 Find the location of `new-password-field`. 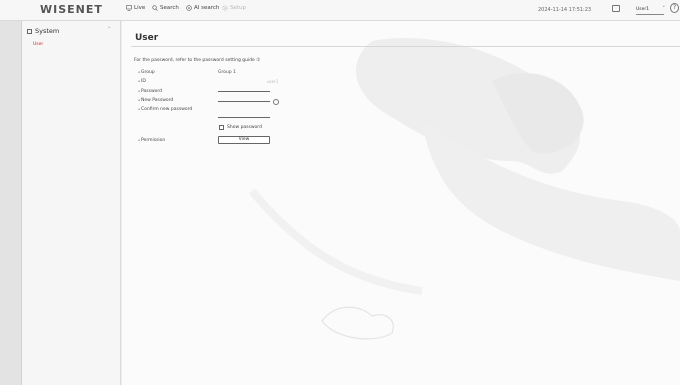

new-password-field is located at coordinates (244, 99).